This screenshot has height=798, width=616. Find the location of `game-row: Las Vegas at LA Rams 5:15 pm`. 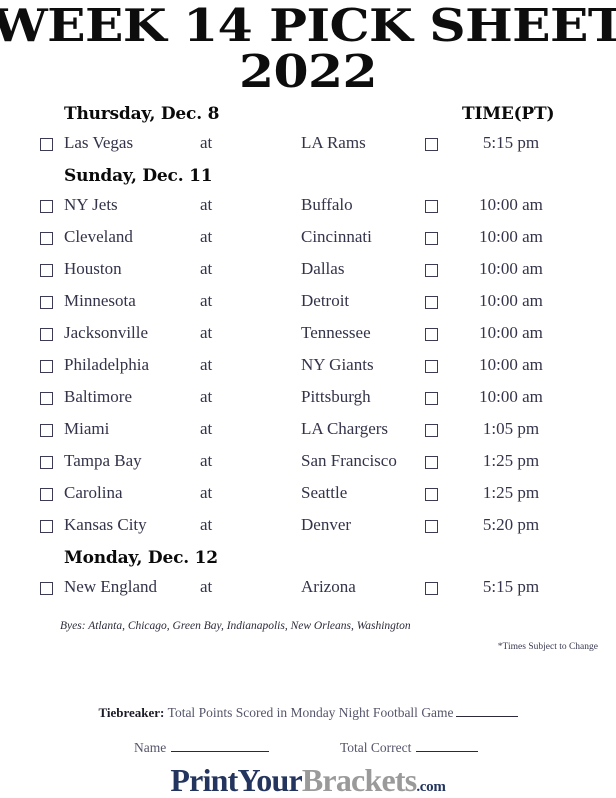

game-row: Las Vegas at LA Rams 5:15 pm is located at coordinates (308, 148).